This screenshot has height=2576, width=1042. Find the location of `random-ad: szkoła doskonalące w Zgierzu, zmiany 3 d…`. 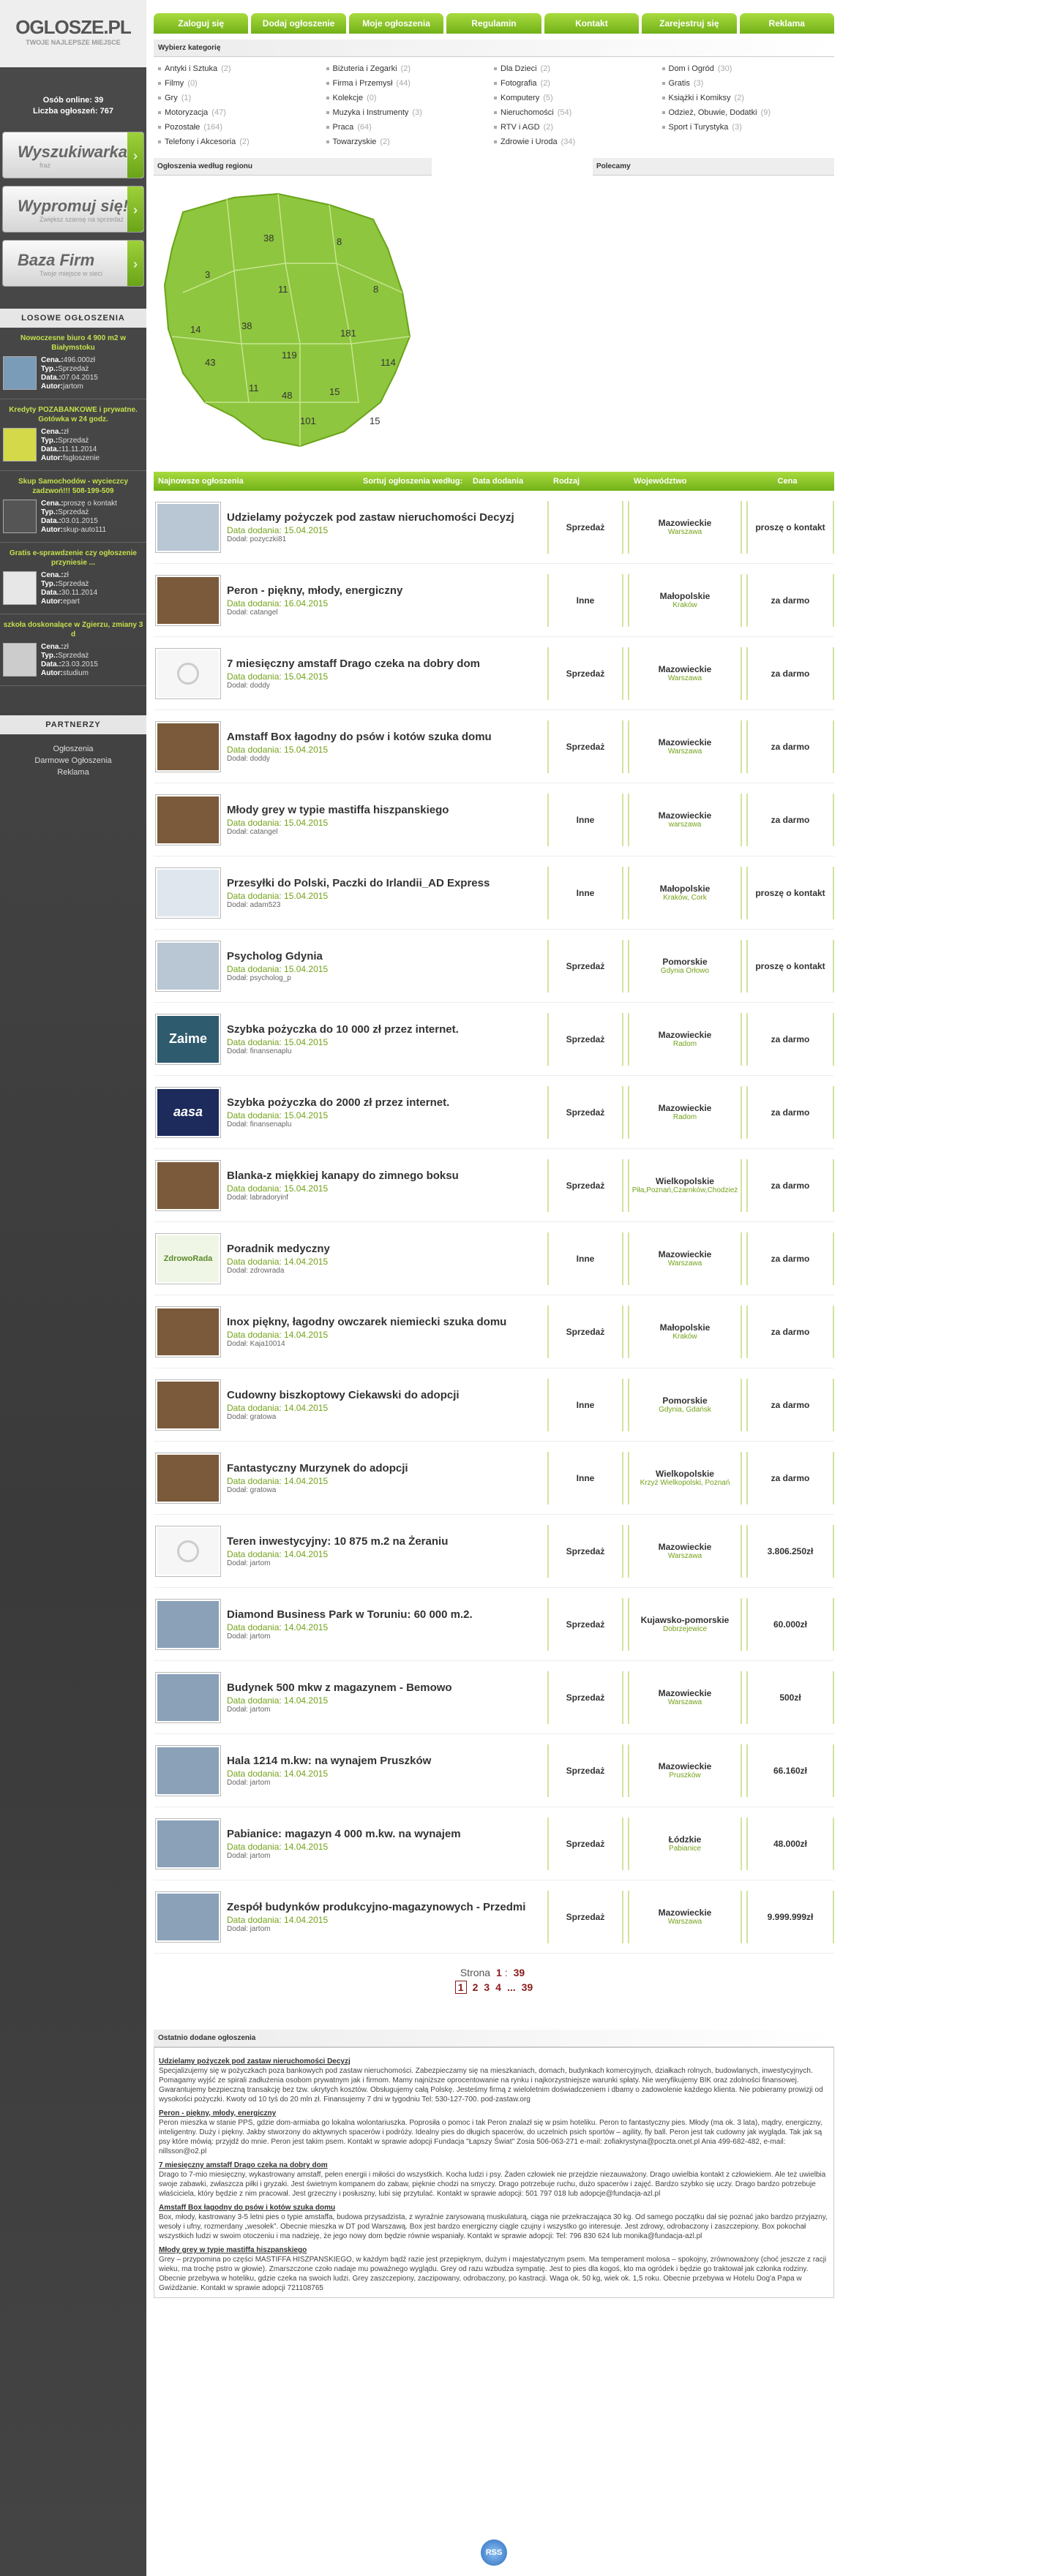

random-ad: szkoła doskonalące w Zgierzu, zmiany 3 d… is located at coordinates (73, 650).